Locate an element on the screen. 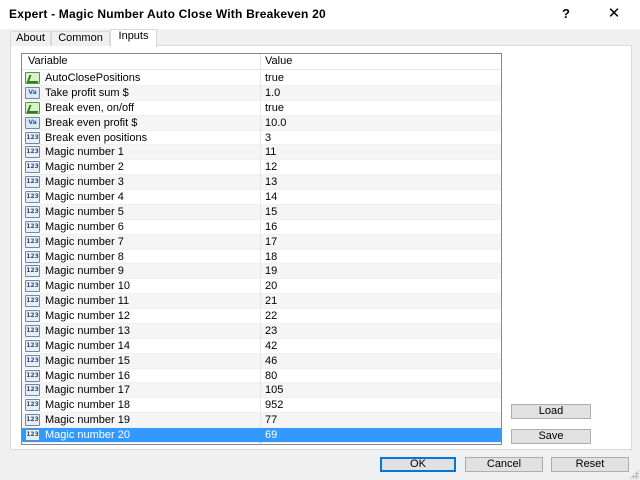  grid-row: 123 Break even positions 3 is located at coordinates (261, 138).